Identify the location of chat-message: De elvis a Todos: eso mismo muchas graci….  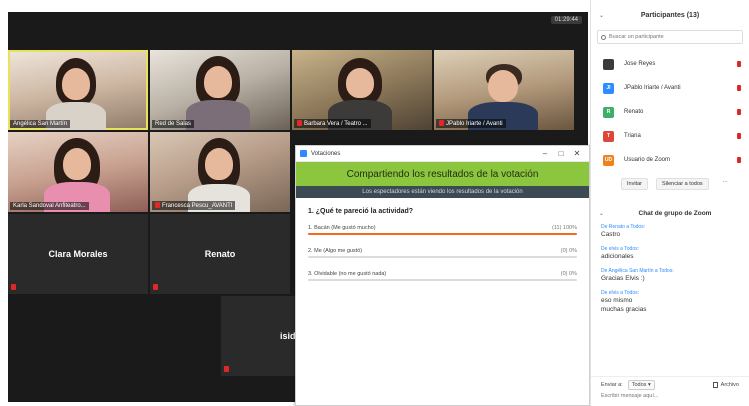
(670, 302).